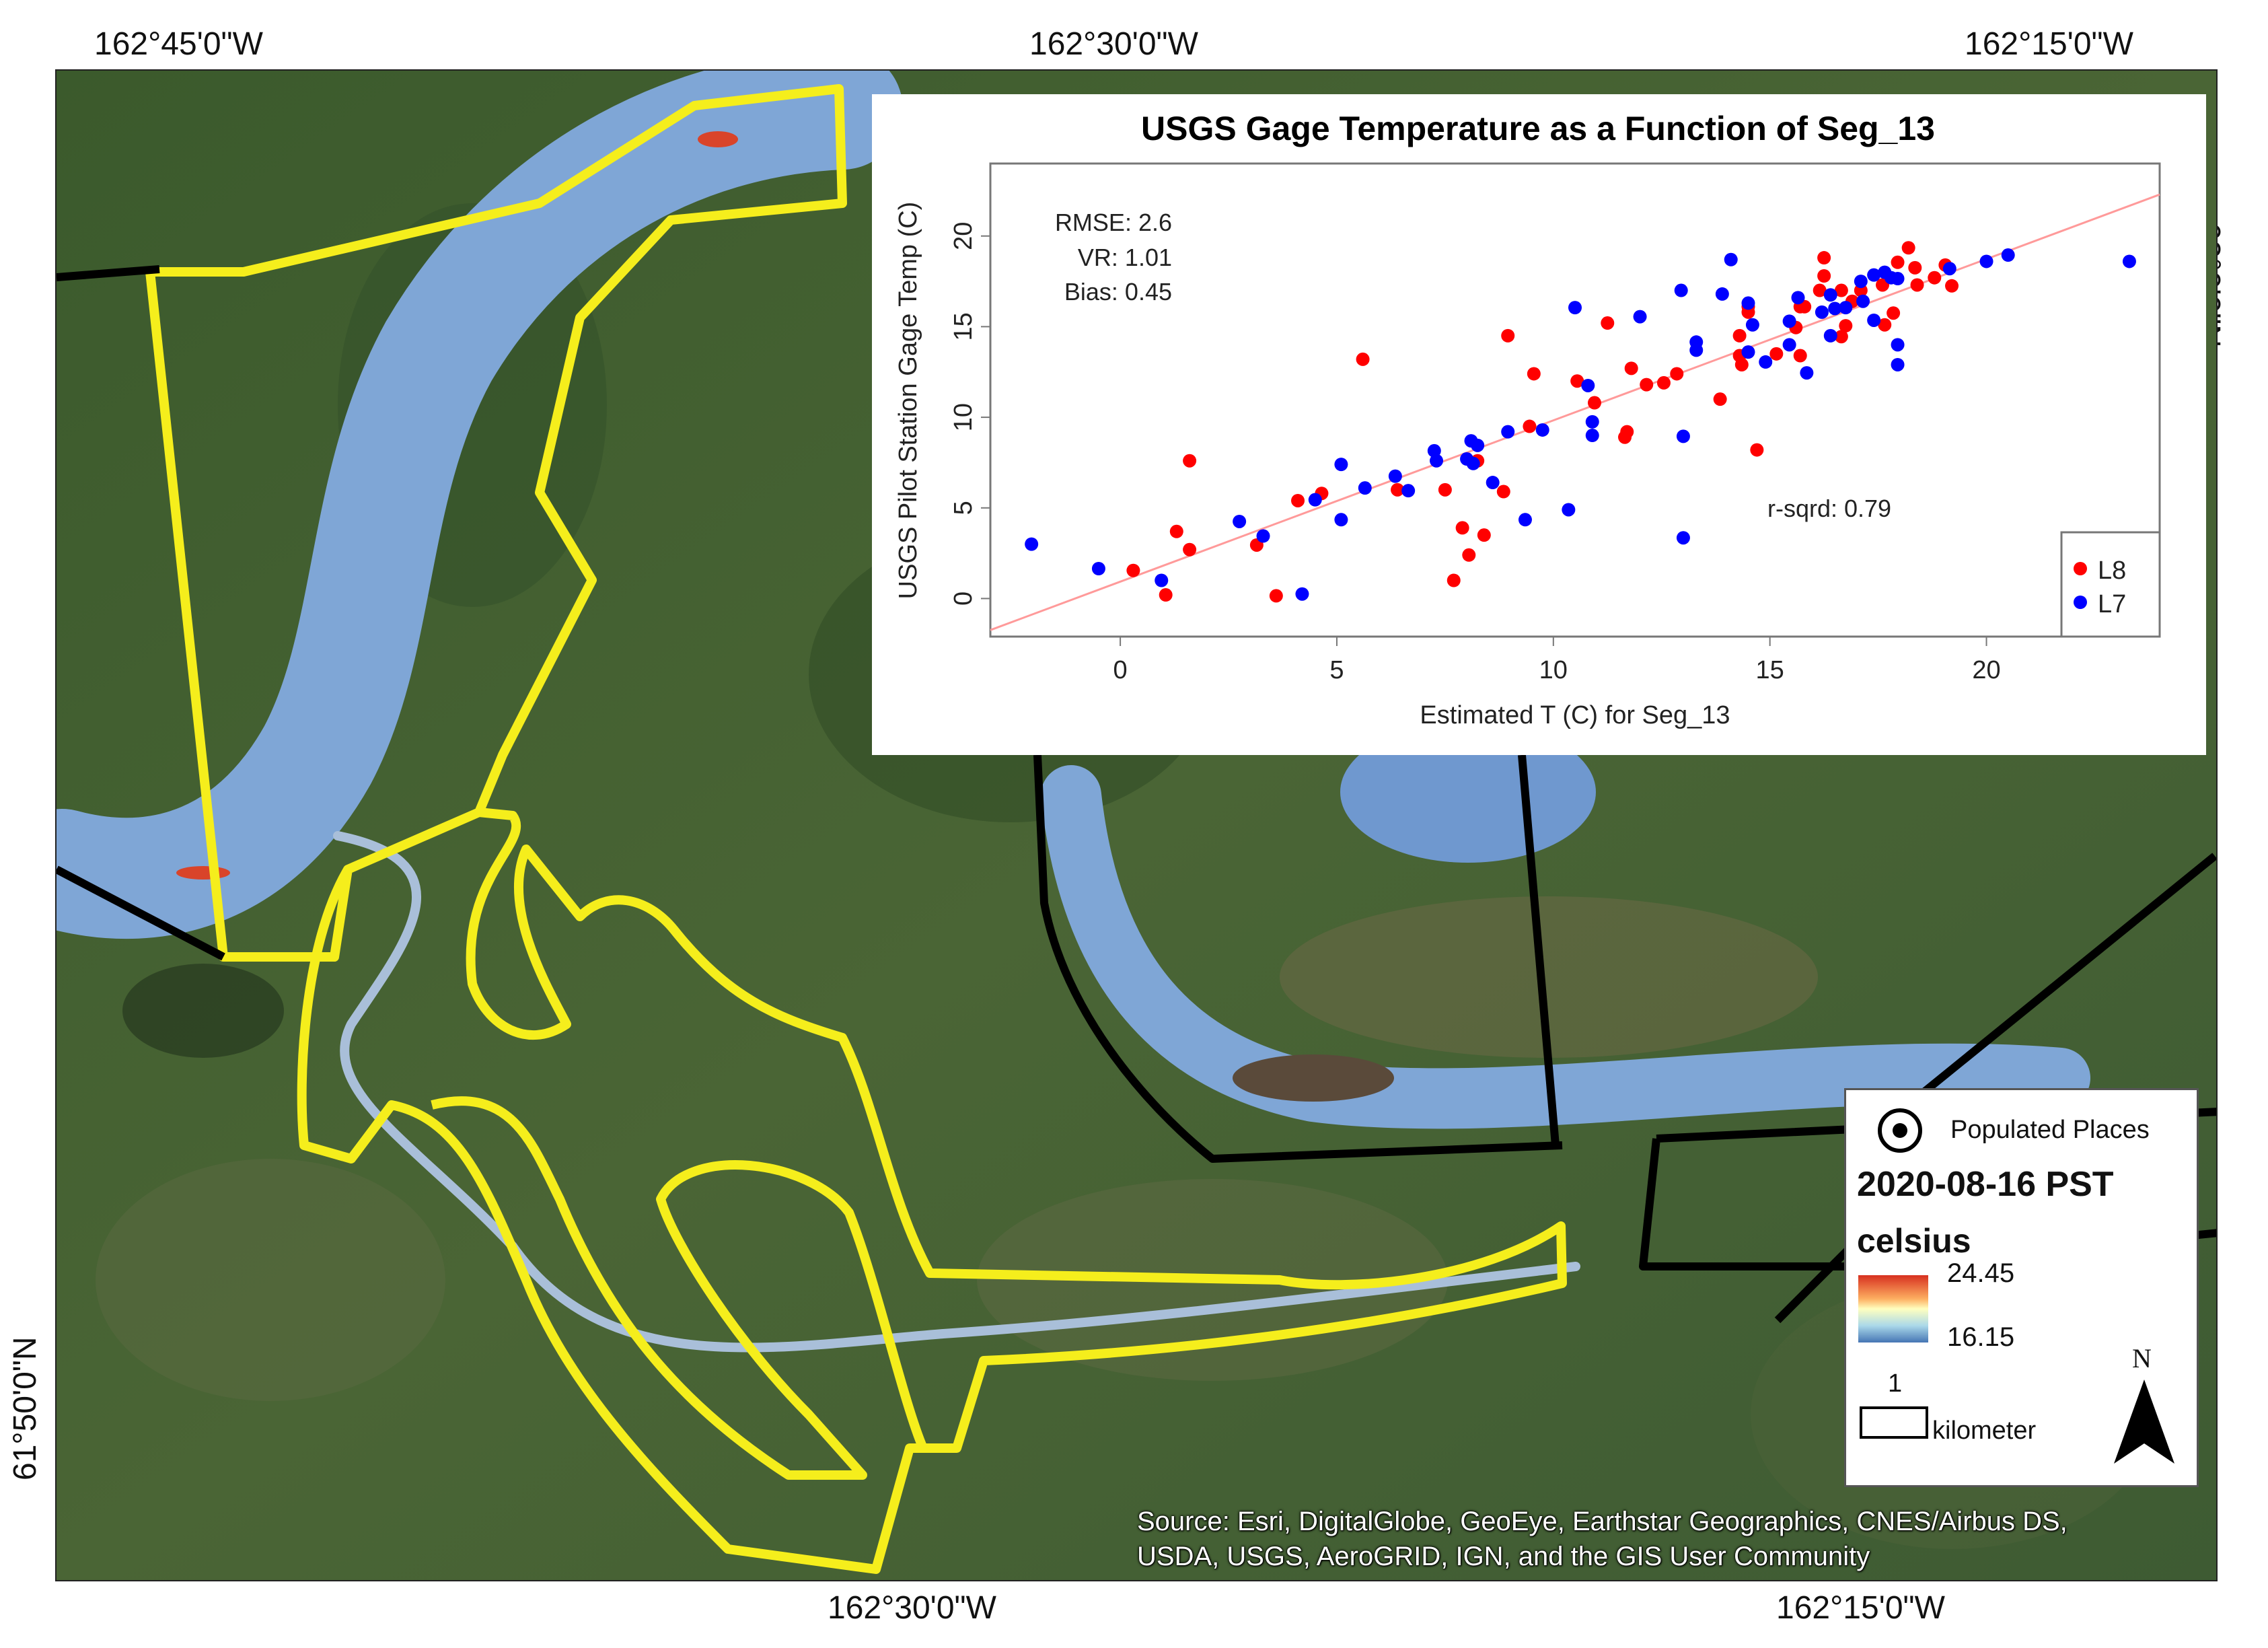 Image resolution: width=2268 pixels, height=1648 pixels. Describe the element at coordinates (1554, 670) in the screenshot. I see `x-tick-label: 10` at that location.